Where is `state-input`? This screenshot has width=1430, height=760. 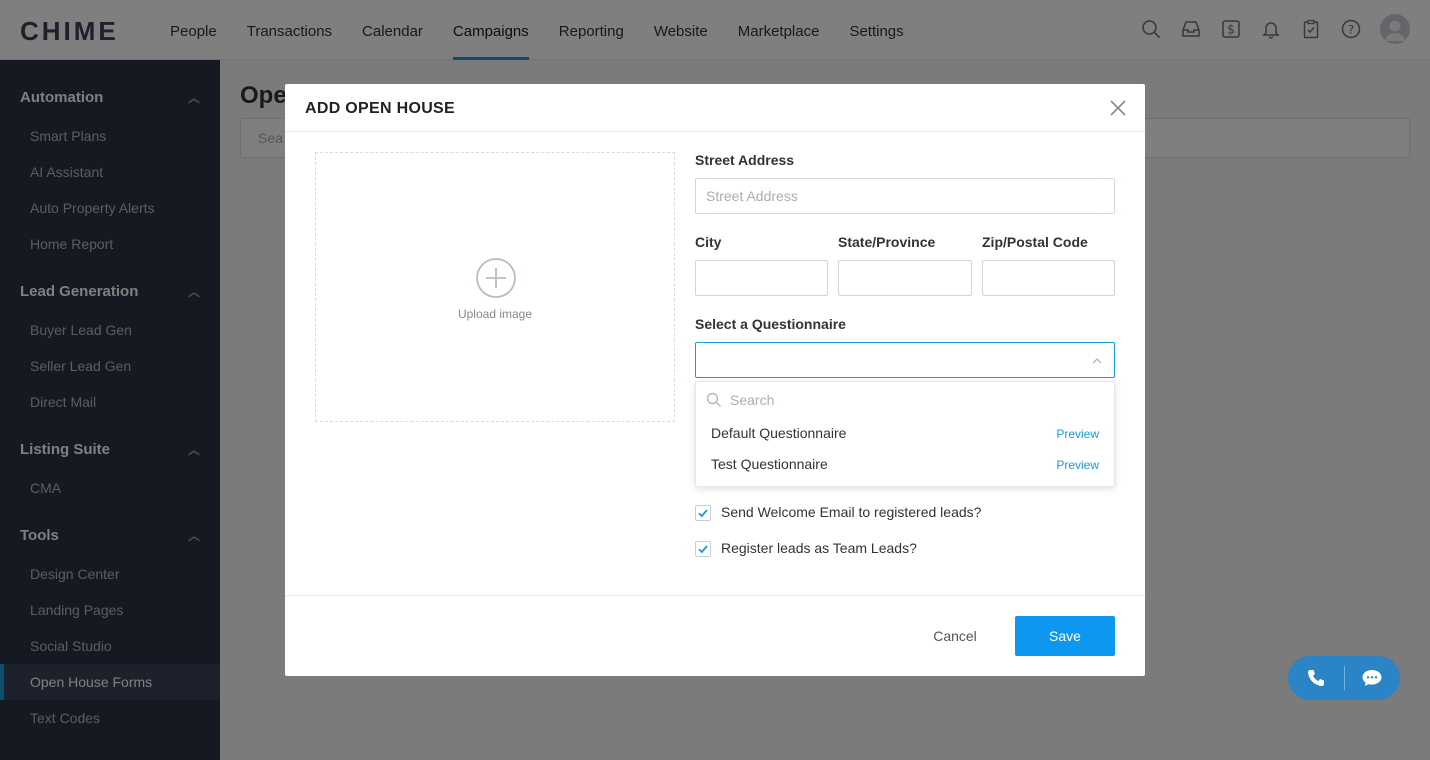 state-input is located at coordinates (905, 278).